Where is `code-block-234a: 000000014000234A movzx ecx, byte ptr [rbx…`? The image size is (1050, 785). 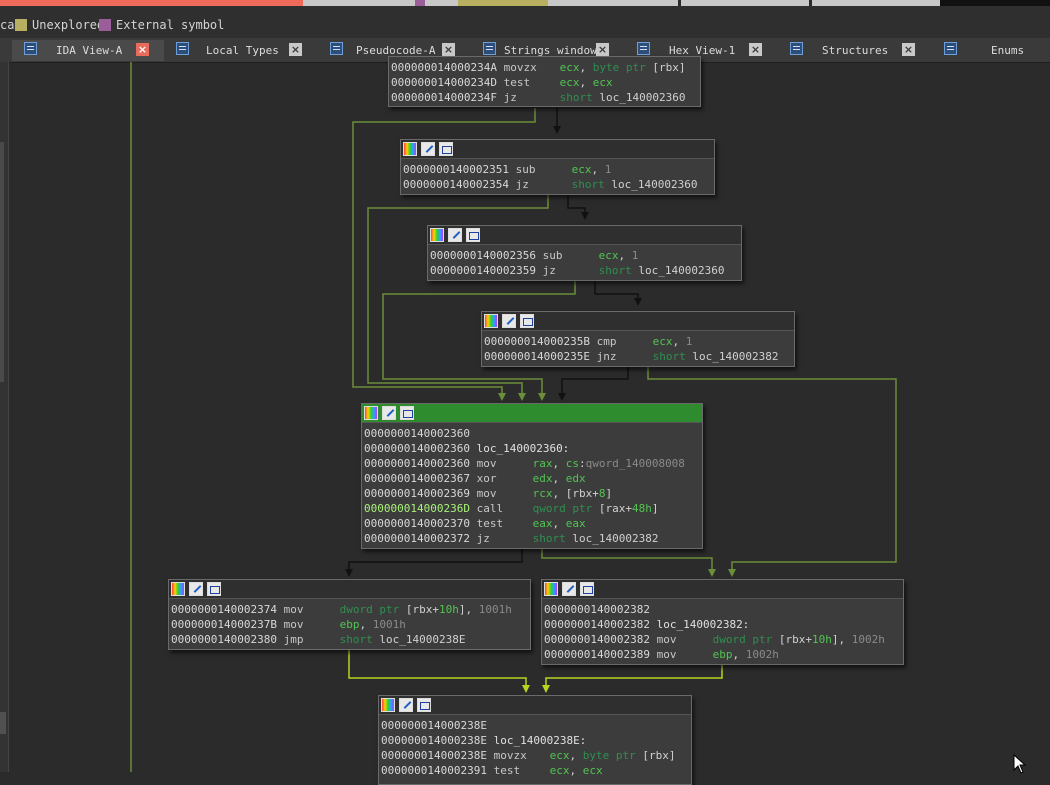
code-block-234a: 000000014000234A movzx ecx, byte ptr [rbx… is located at coordinates (544, 81).